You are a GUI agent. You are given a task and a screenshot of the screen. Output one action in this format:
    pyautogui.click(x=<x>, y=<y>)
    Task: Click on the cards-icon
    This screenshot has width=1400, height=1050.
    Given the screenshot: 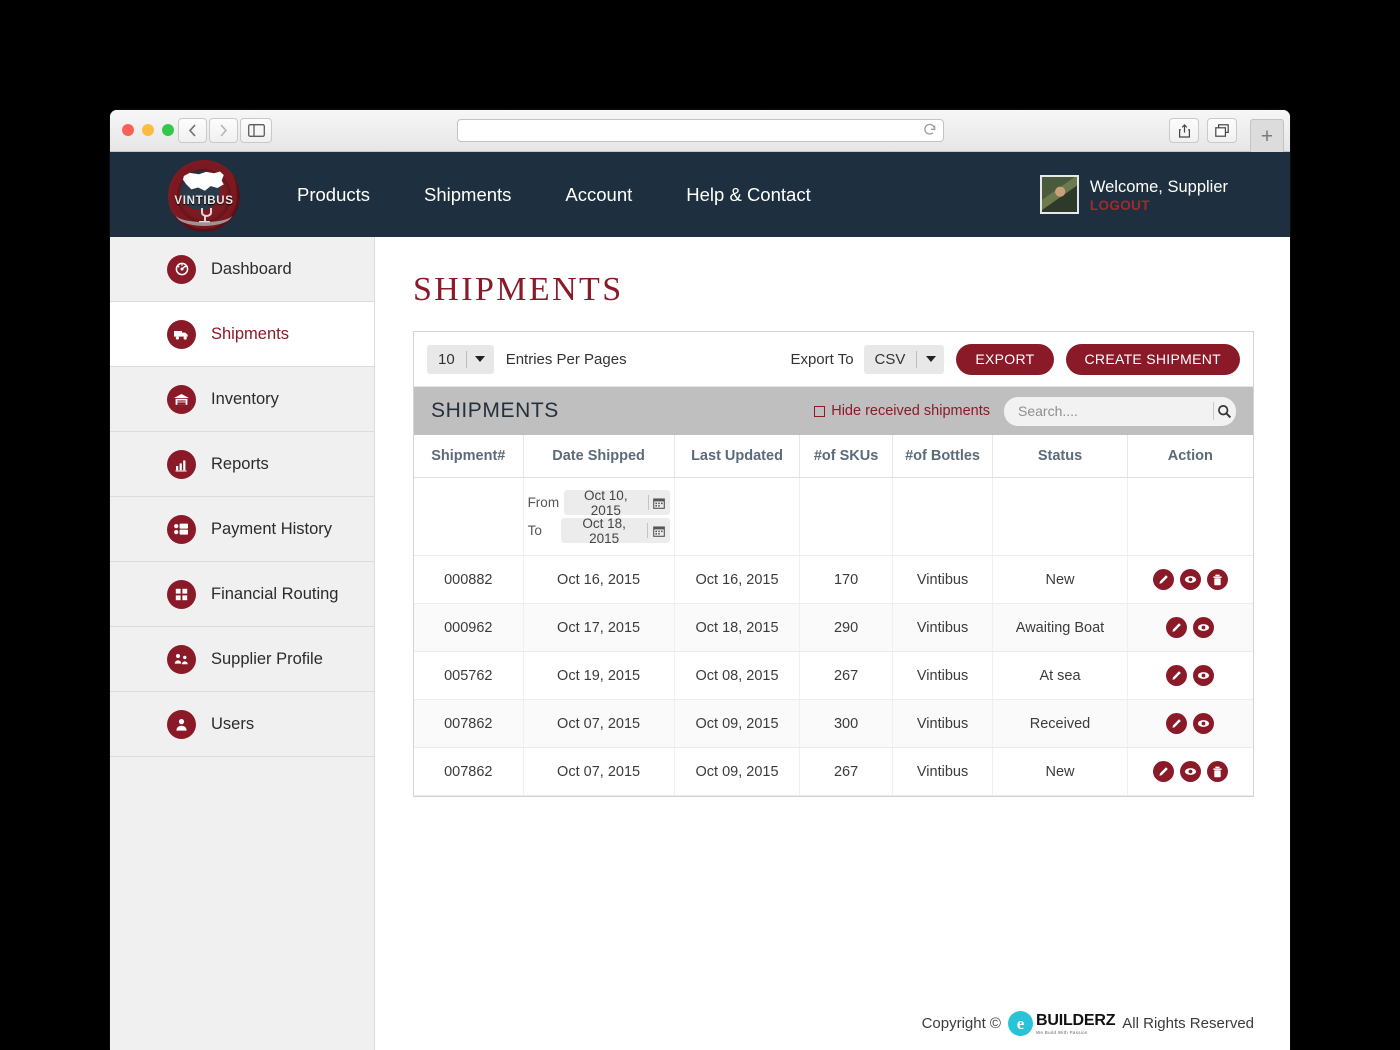 What is the action you would take?
    pyautogui.click(x=181, y=529)
    